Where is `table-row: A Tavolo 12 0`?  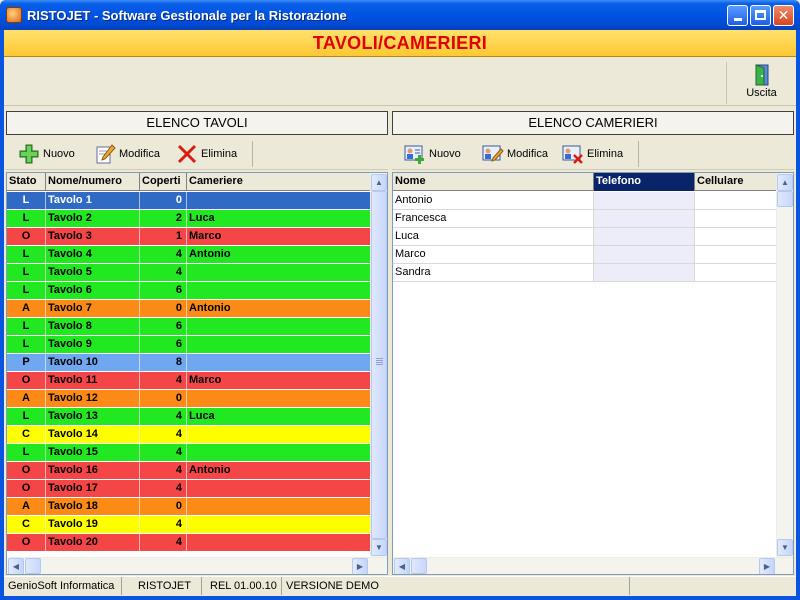
table-row: A Tavolo 12 0 is located at coordinates (189, 399).